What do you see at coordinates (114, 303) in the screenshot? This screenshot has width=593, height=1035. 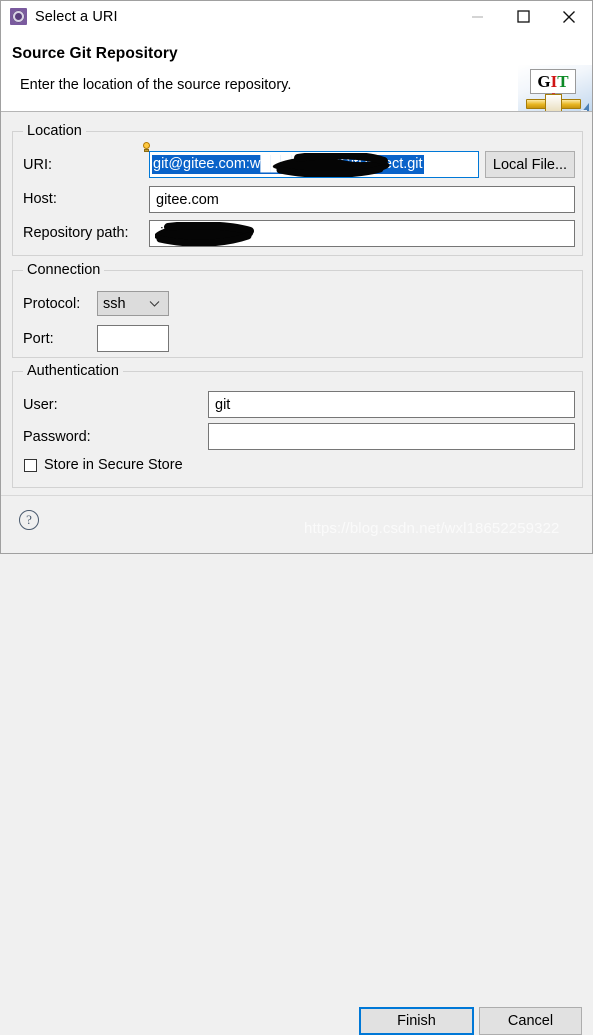 I see `protocol-select-value: ssh` at bounding box center [114, 303].